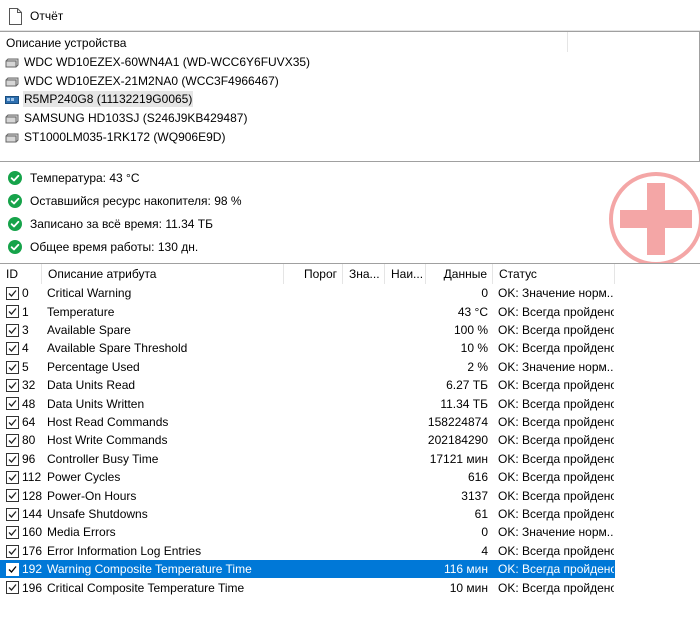 The image size is (700, 623). I want to click on attribute-name: Power-On Hours, so click(92, 495).